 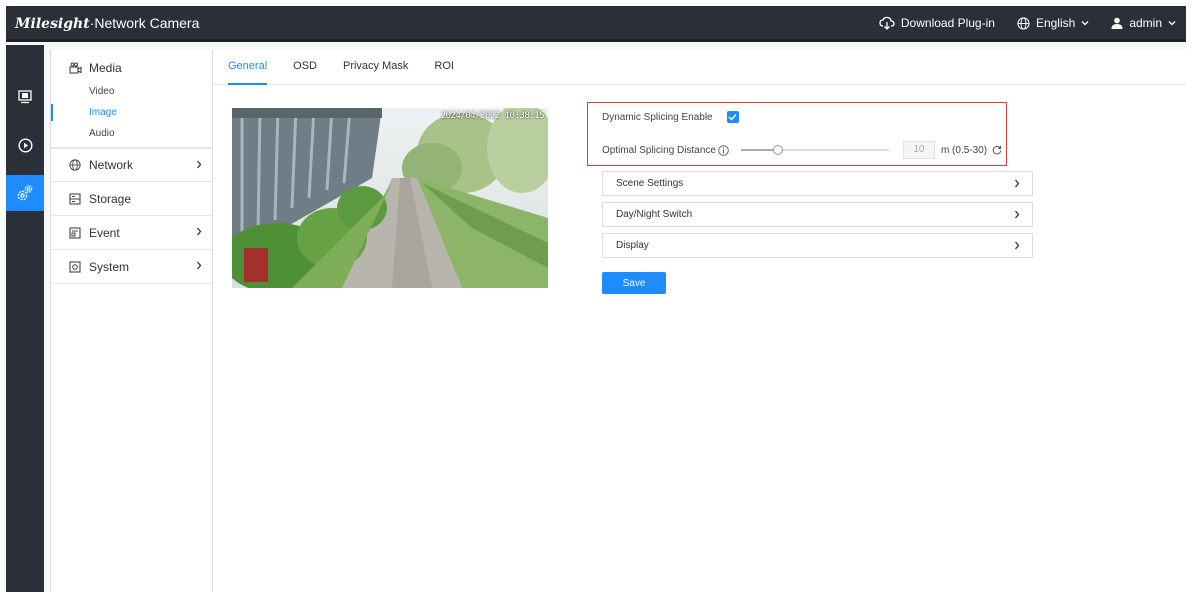 I want to click on storage-icon, so click(x=76, y=198).